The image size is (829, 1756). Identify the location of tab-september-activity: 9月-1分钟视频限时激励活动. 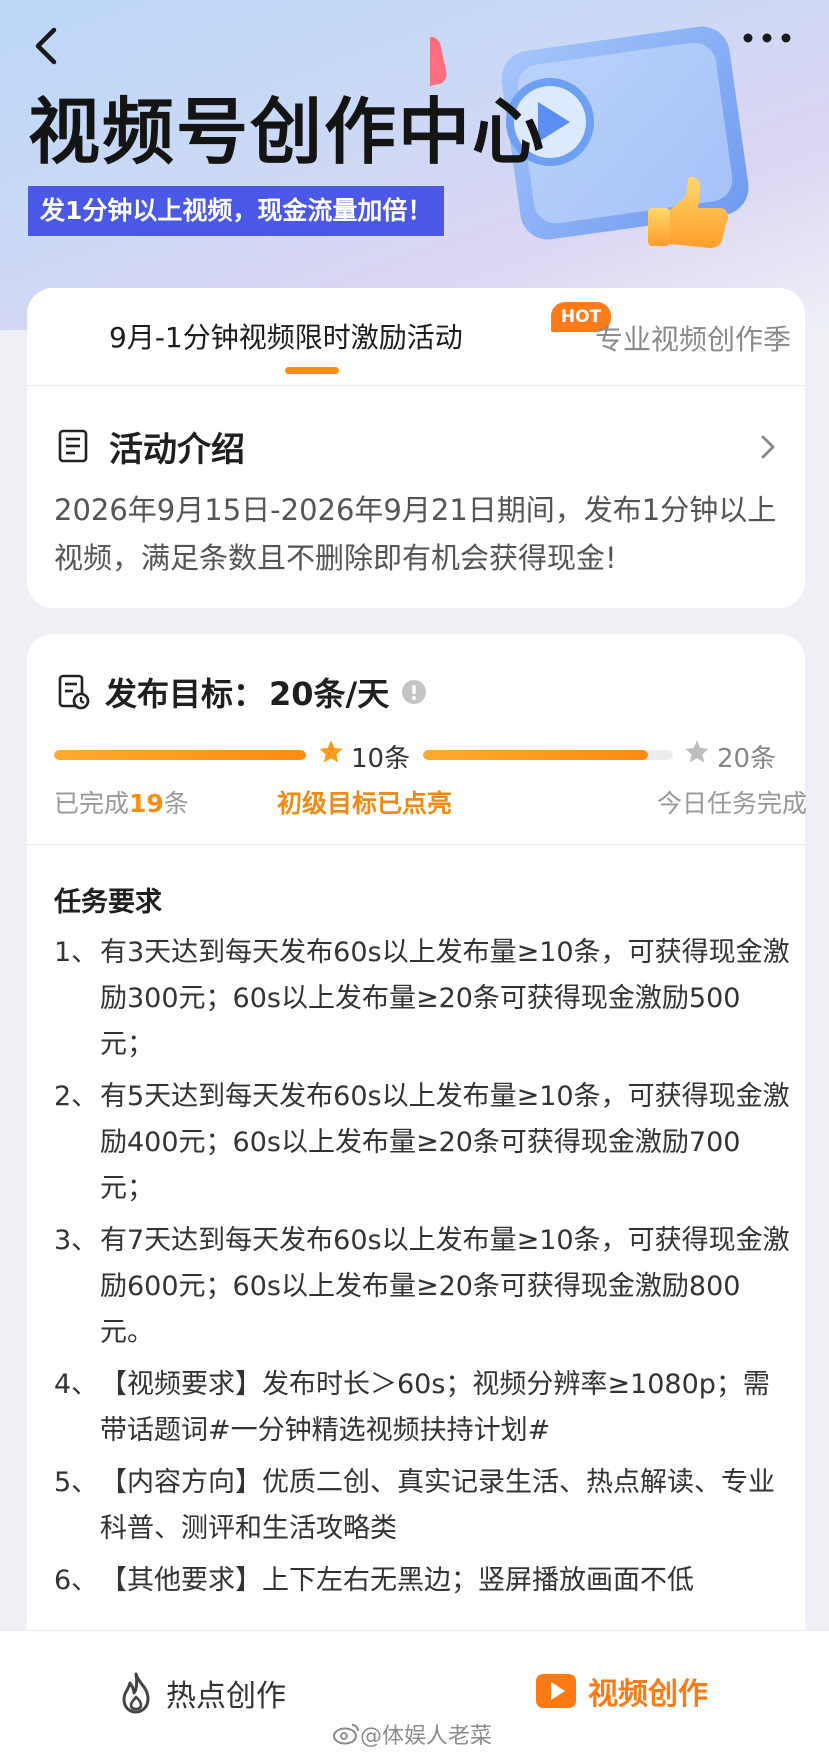
(286, 336).